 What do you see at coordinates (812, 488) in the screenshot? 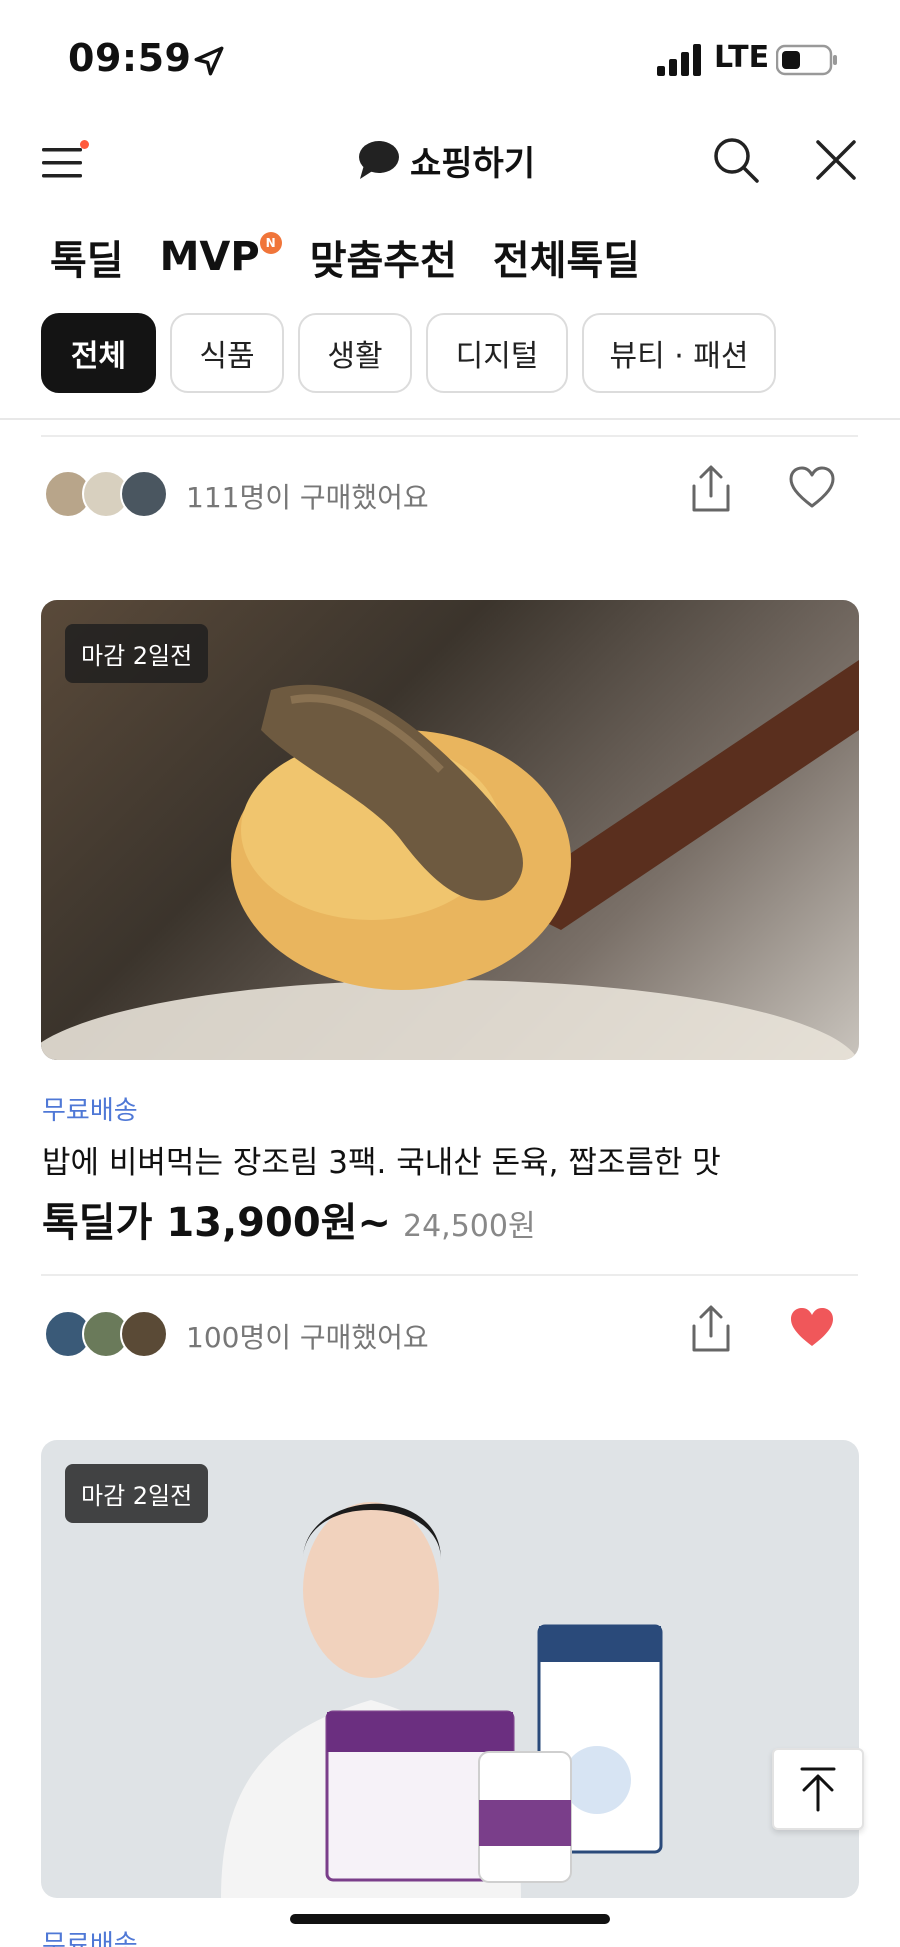
I see `heart-outline-icon` at bounding box center [812, 488].